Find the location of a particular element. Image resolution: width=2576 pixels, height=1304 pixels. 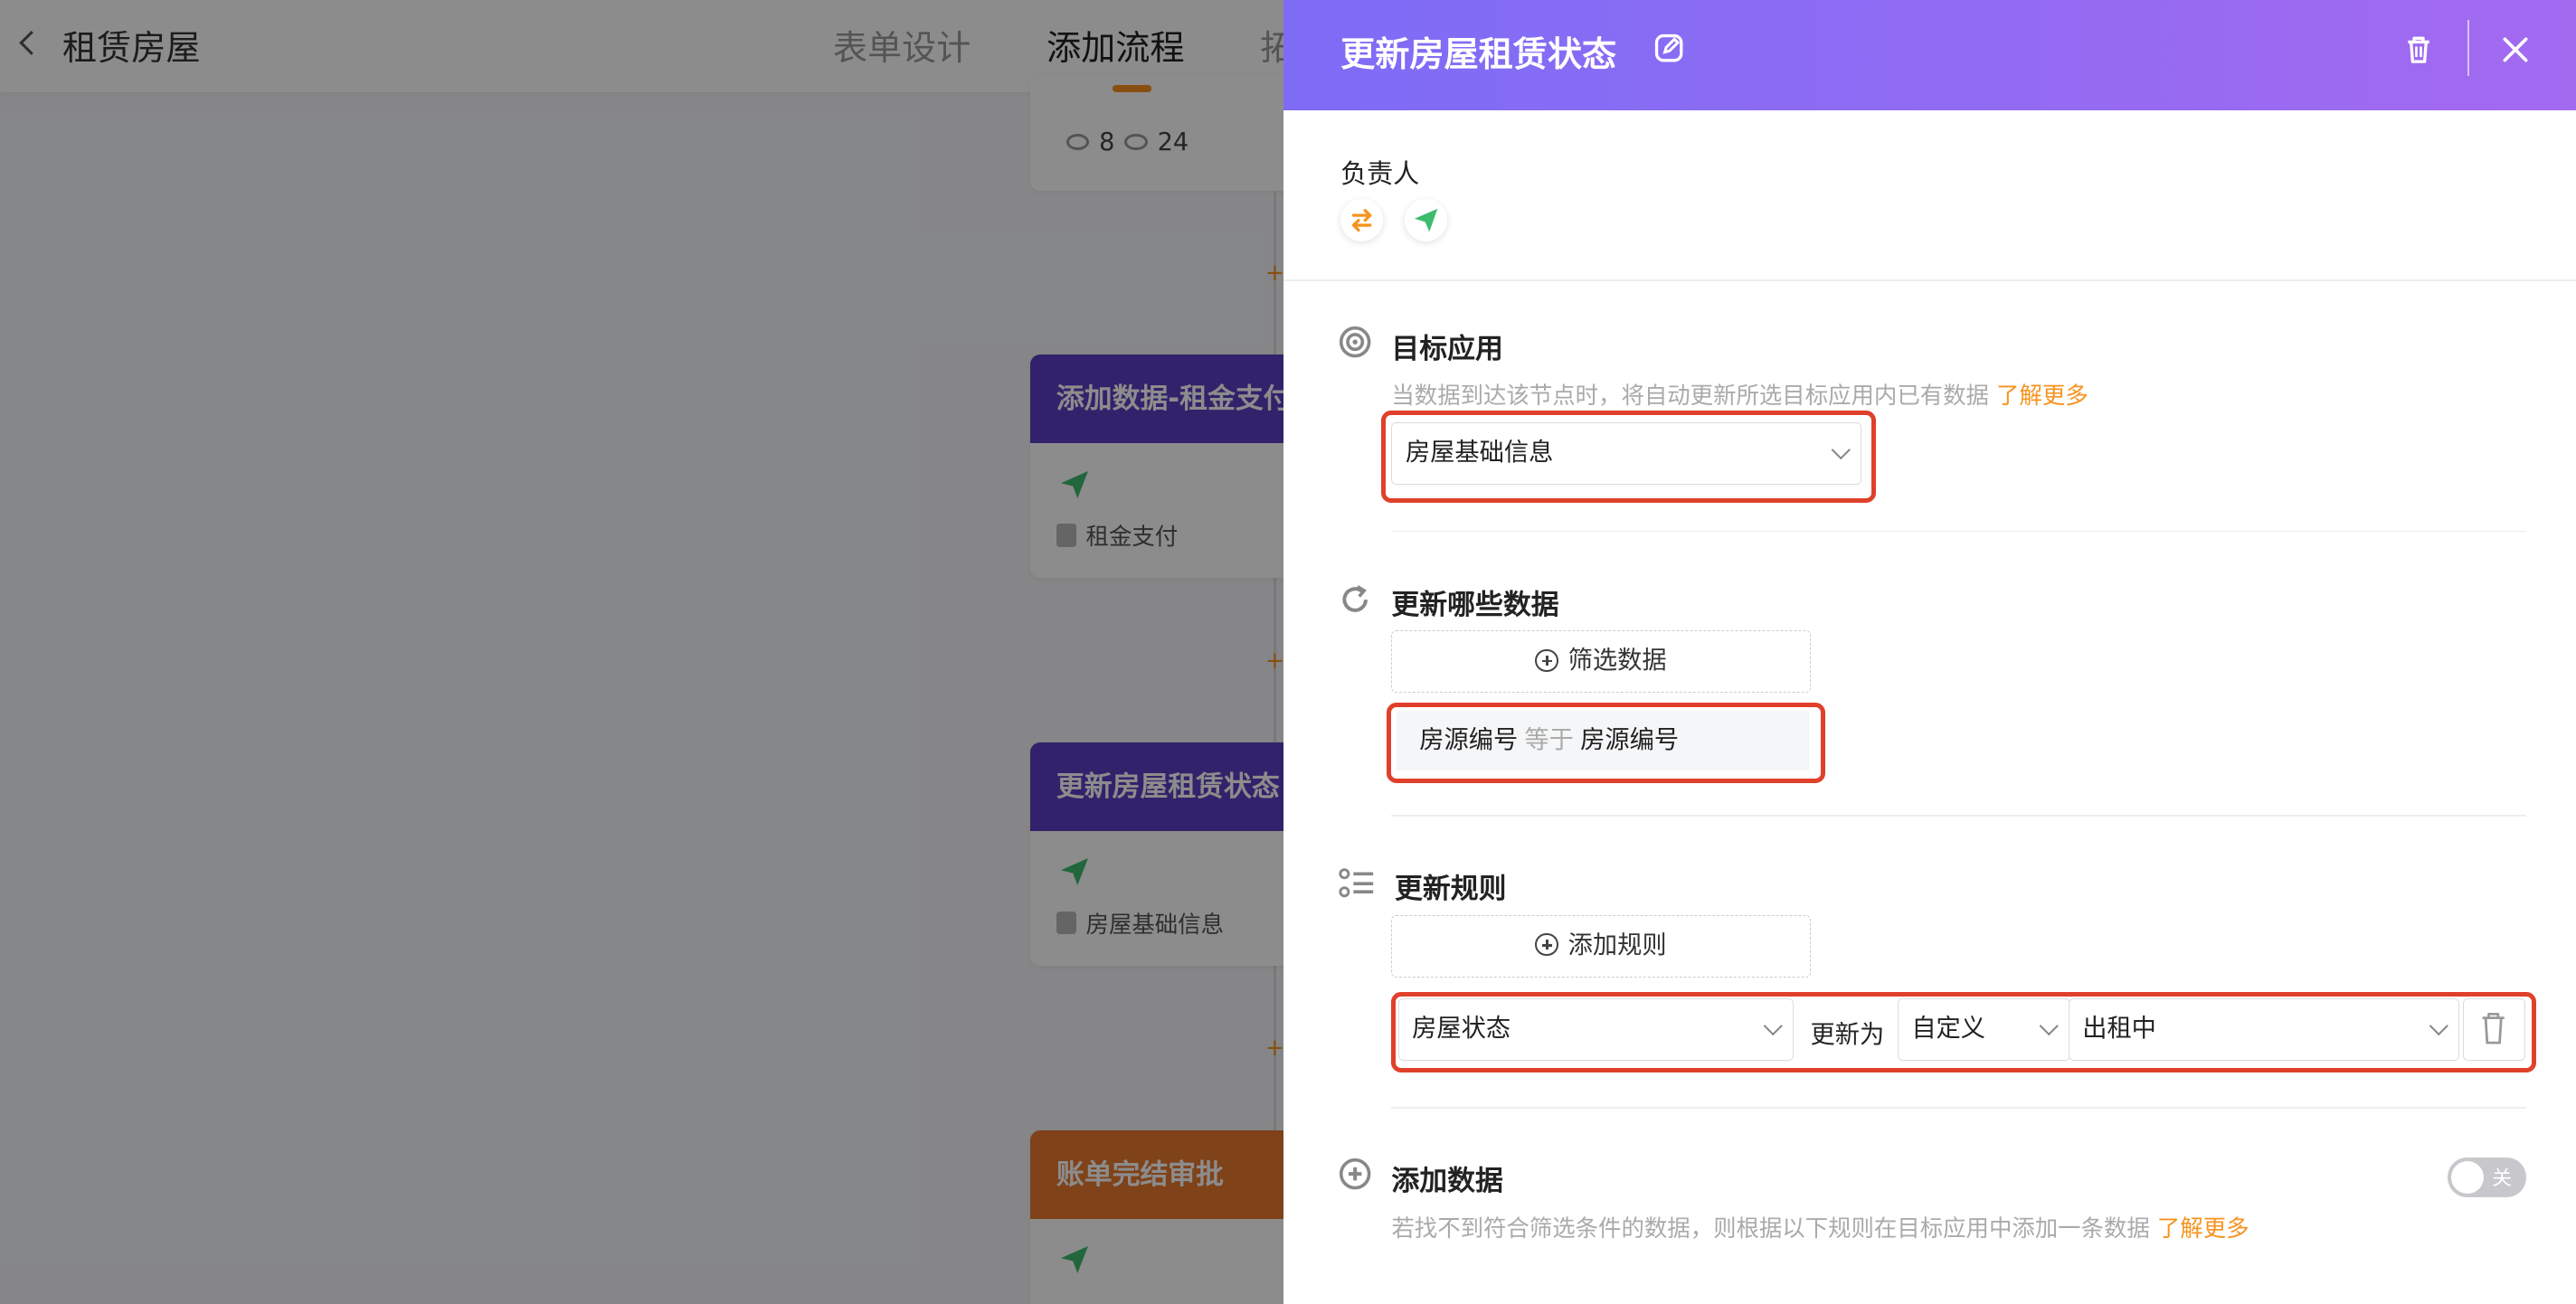

toggle-label: 关 is located at coordinates (2503, 1178).